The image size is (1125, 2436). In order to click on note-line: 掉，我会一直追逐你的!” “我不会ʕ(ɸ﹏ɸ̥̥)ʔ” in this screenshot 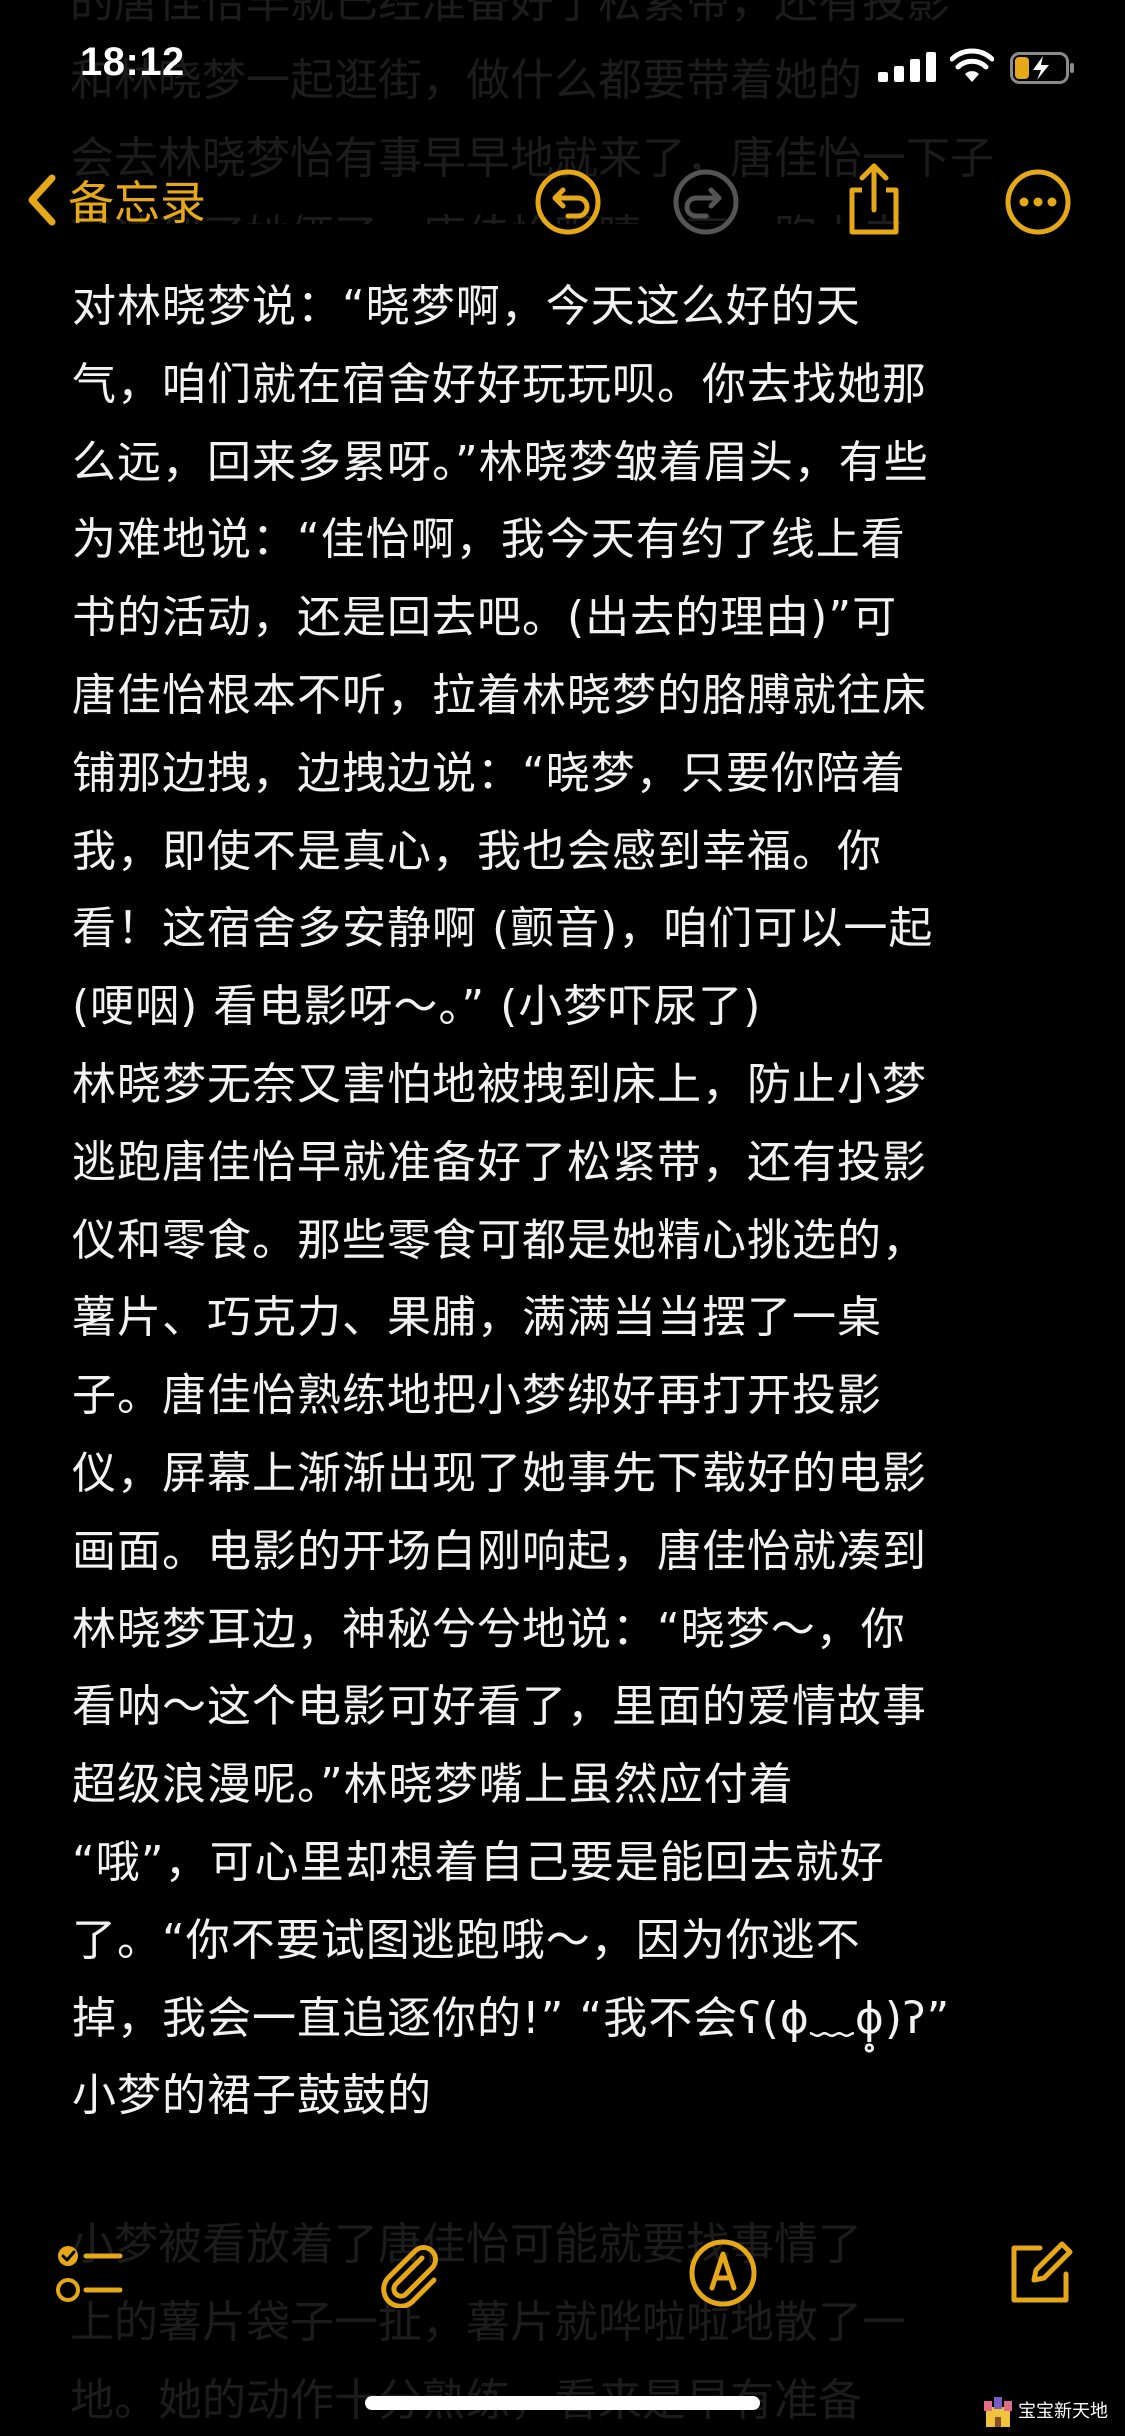, I will do `click(511, 2018)`.